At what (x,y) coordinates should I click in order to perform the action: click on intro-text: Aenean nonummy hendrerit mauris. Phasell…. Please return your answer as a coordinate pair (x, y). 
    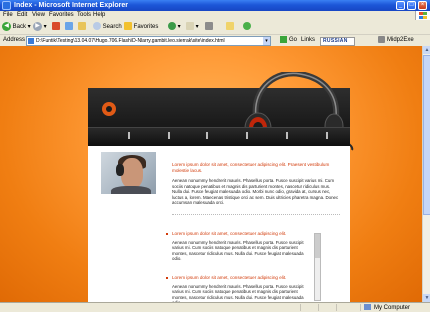
    Looking at the image, I should click on (255, 192).